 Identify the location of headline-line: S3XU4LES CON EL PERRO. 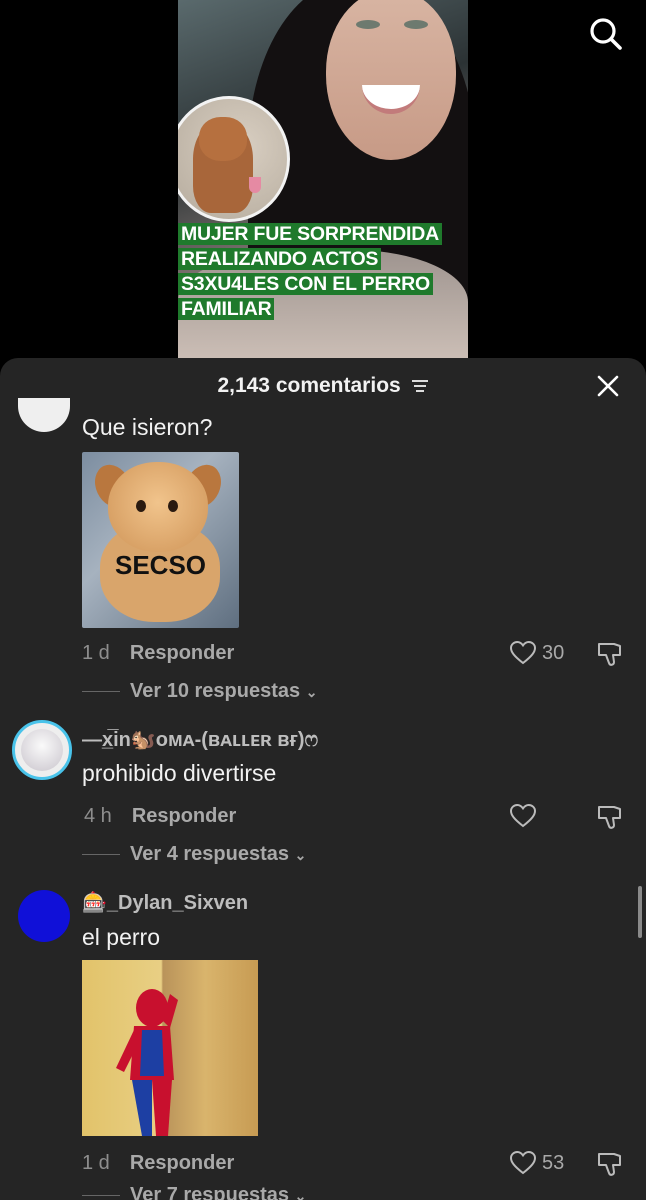
(306, 284).